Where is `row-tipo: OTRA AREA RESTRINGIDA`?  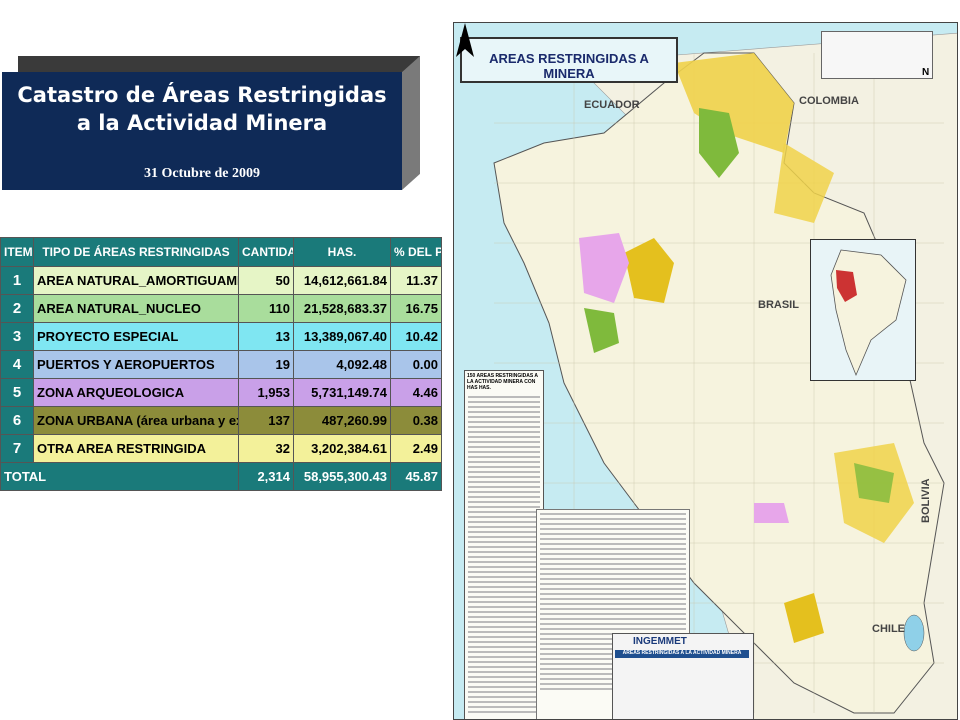
row-tipo: OTRA AREA RESTRINGIDA is located at coordinates (136, 448).